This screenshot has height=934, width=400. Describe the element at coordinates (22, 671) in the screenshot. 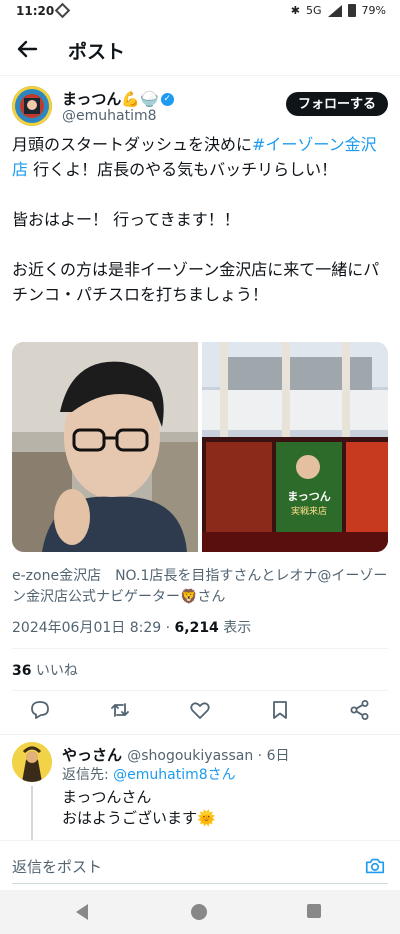

I see `like-count: 36` at that location.